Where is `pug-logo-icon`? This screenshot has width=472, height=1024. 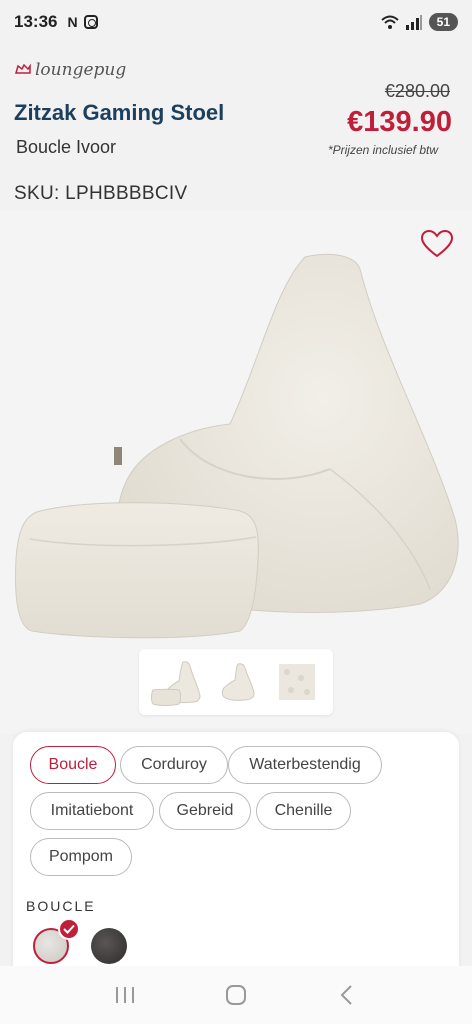 pug-logo-icon is located at coordinates (23, 70).